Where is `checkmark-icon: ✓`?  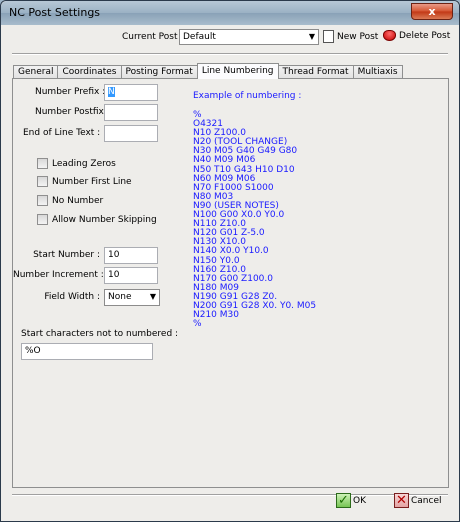
checkmark-icon: ✓ is located at coordinates (343, 500).